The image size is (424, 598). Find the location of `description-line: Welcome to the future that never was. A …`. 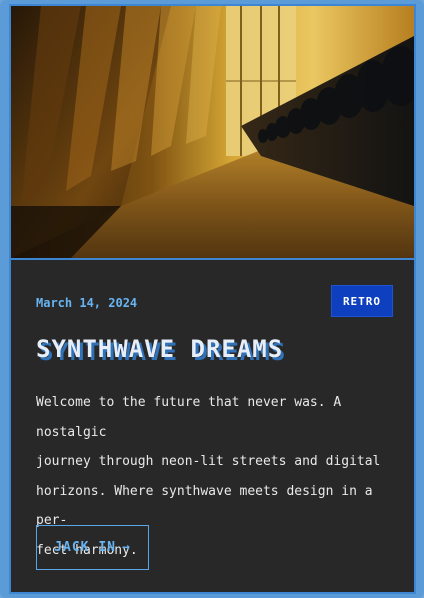

description-line: Welcome to the future that never was. A … is located at coordinates (189, 417).